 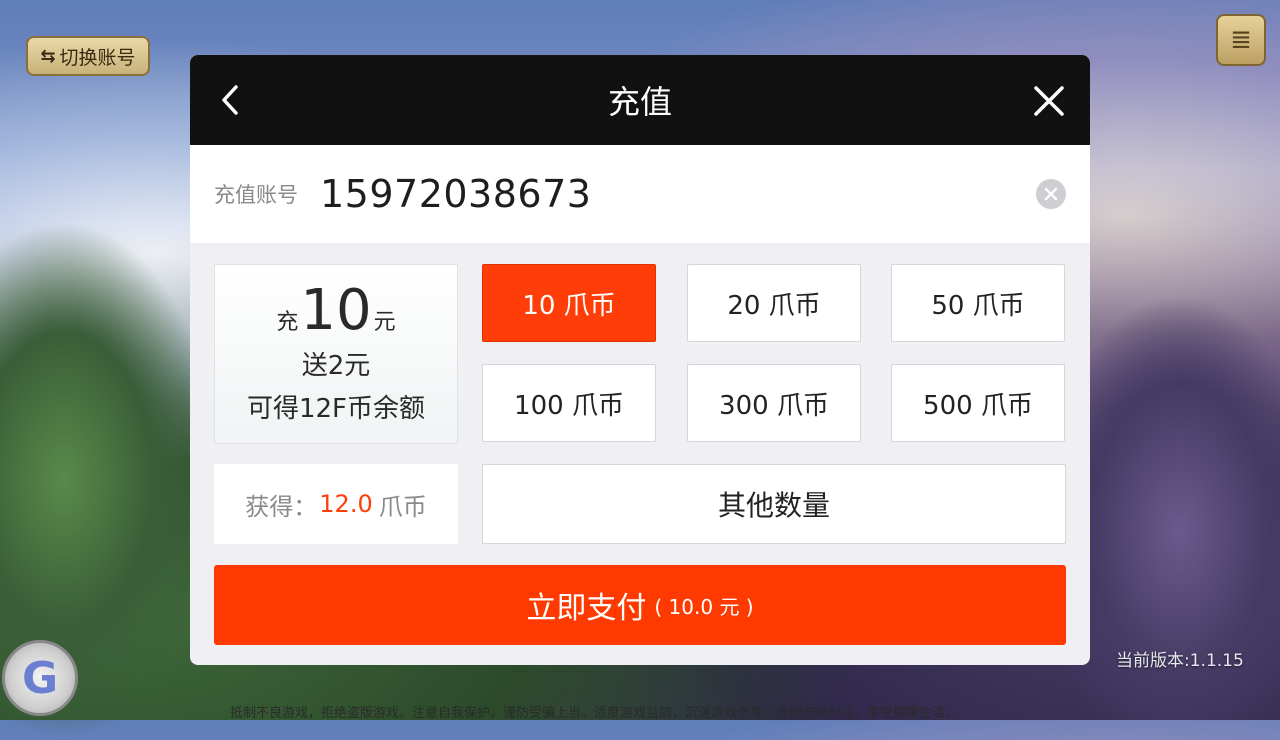 I want to click on promo-unit: 元, so click(x=384, y=322).